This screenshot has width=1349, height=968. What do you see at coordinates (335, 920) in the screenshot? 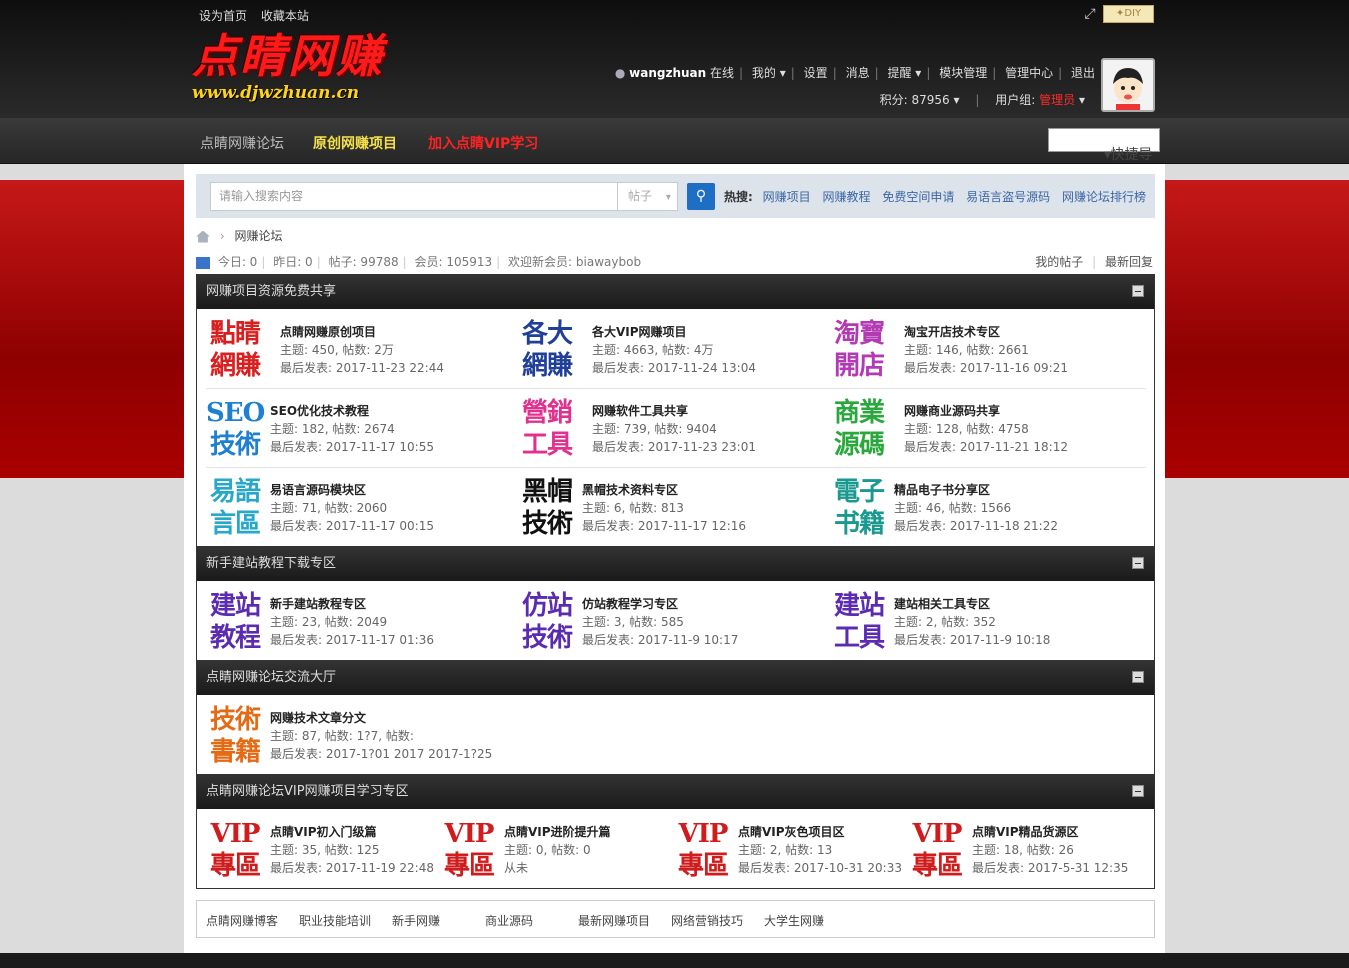
I see `footer-link: 职业技能培训` at bounding box center [335, 920].